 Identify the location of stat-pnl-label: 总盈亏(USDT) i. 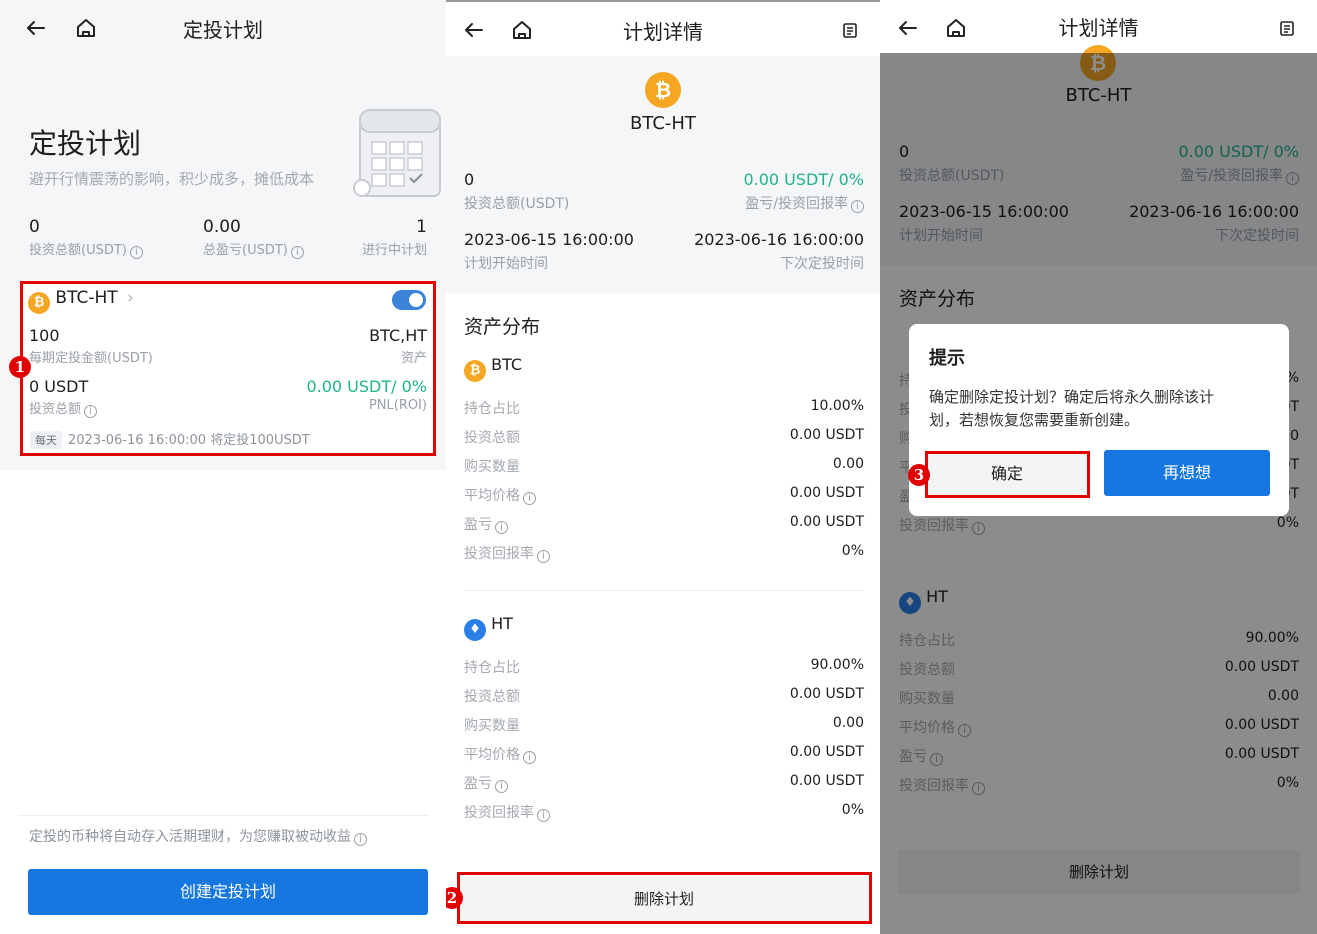
(253, 249).